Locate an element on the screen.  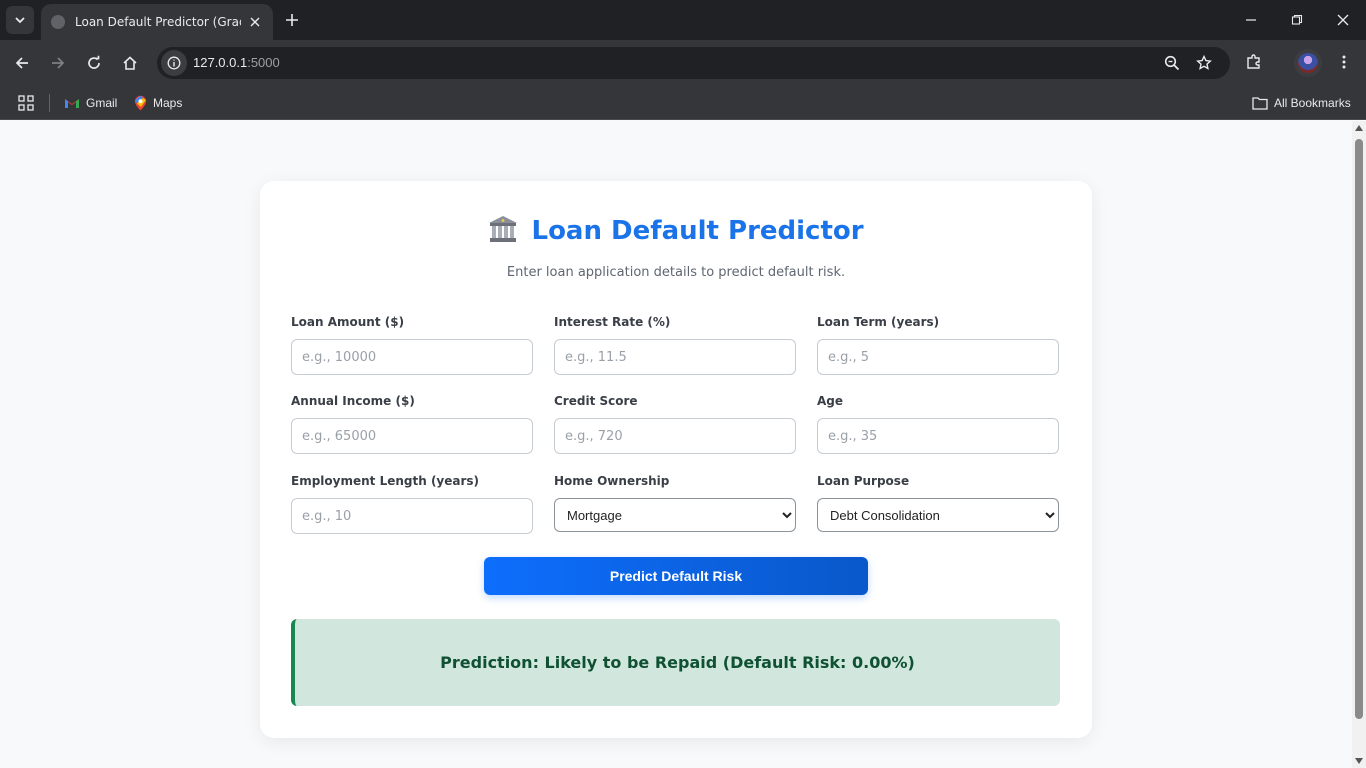
scrollbar-thumb is located at coordinates (1359, 429).